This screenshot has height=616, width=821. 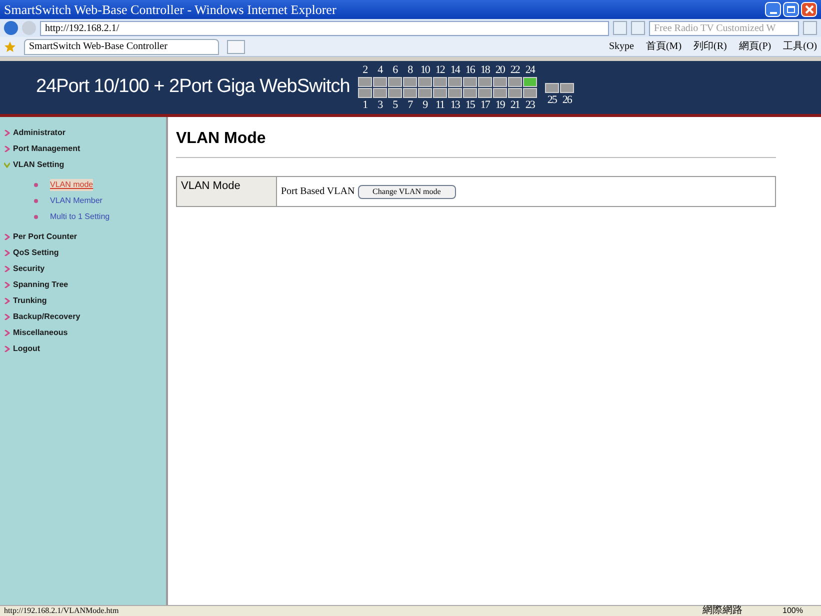 I want to click on port-number: 12, so click(x=440, y=70).